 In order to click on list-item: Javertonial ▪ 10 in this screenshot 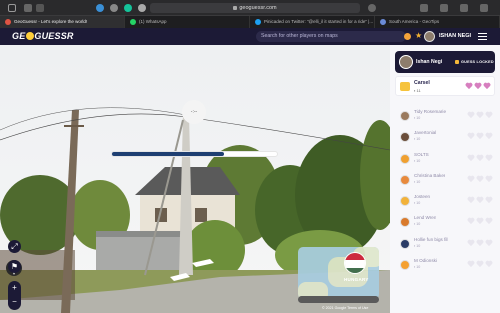, I will do `click(446, 138)`.